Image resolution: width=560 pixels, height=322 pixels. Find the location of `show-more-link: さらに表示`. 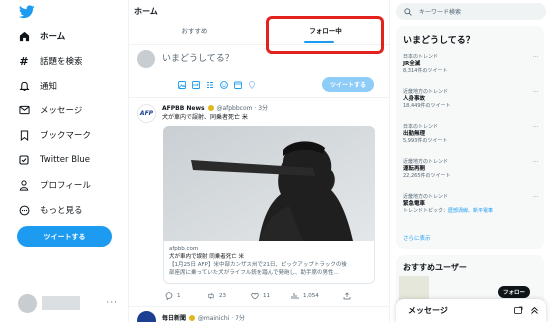

show-more-link: さらに表示 is located at coordinates (417, 238).